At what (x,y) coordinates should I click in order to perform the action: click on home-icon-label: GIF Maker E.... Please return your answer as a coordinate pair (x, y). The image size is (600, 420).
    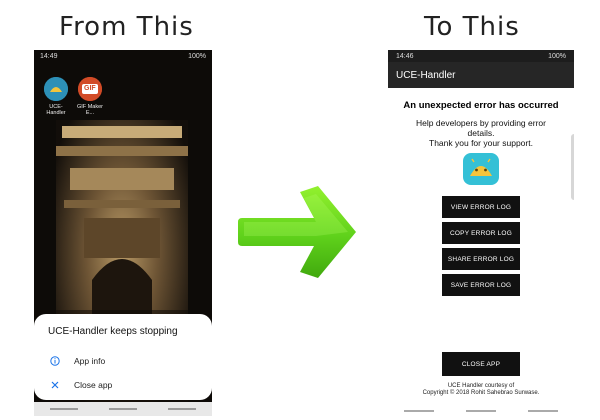
    Looking at the image, I should click on (90, 110).